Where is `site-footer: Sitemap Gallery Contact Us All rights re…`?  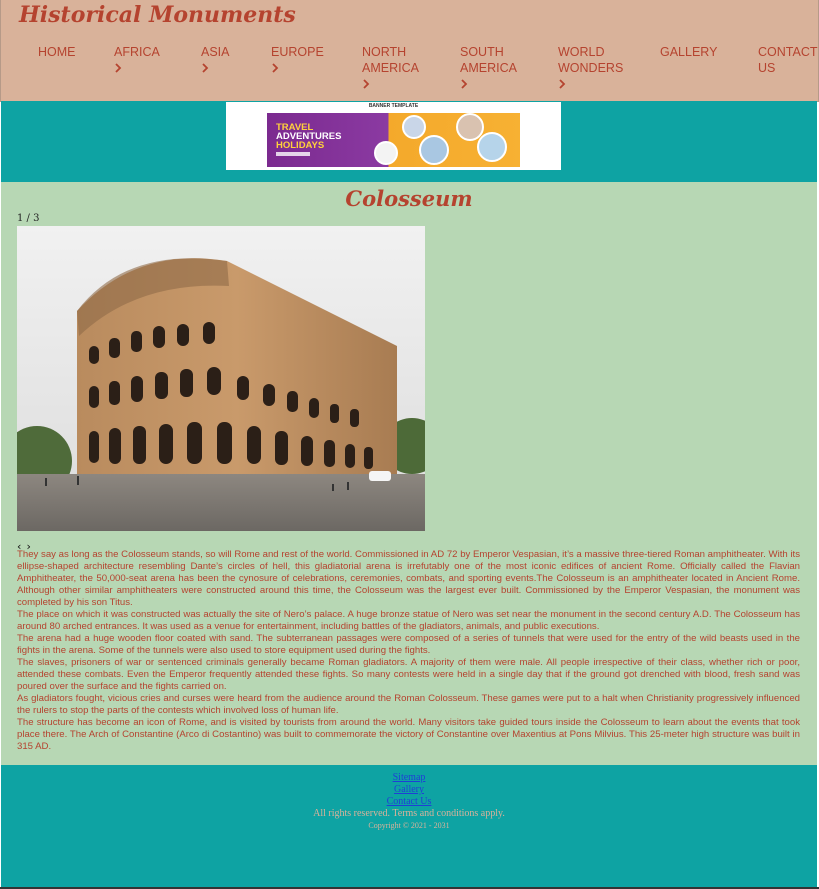
site-footer: Sitemap Gallery Contact Us All rights re… is located at coordinates (409, 826).